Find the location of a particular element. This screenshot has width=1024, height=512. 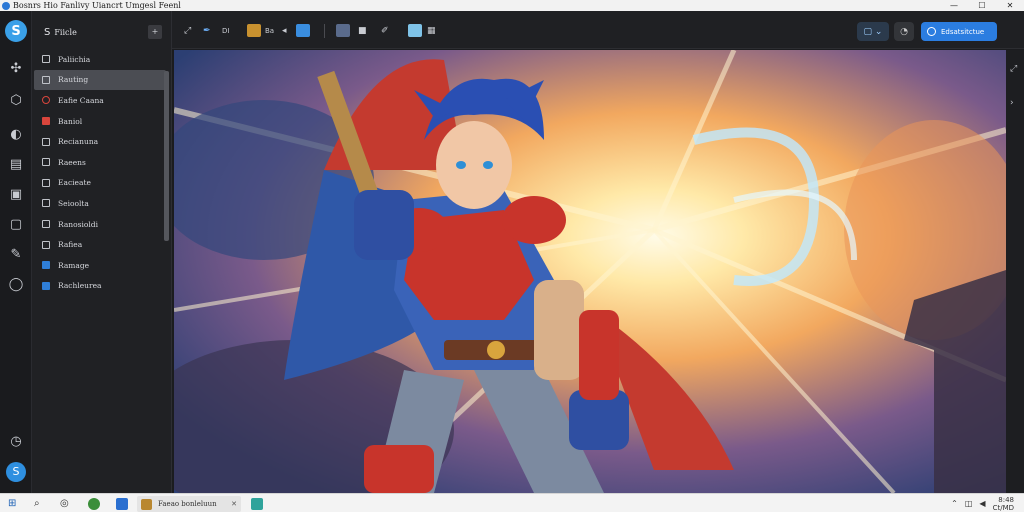

maximize-icon: ☐ is located at coordinates (982, 5).